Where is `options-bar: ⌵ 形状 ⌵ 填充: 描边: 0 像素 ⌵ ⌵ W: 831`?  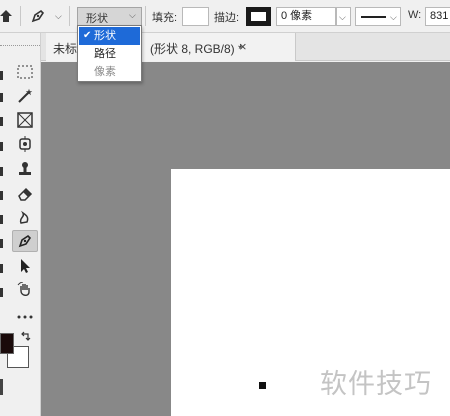
options-bar: ⌵ 形状 ⌵ 填充: 描边: 0 像素 ⌵ ⌵ W: 831 is located at coordinates (225, 16).